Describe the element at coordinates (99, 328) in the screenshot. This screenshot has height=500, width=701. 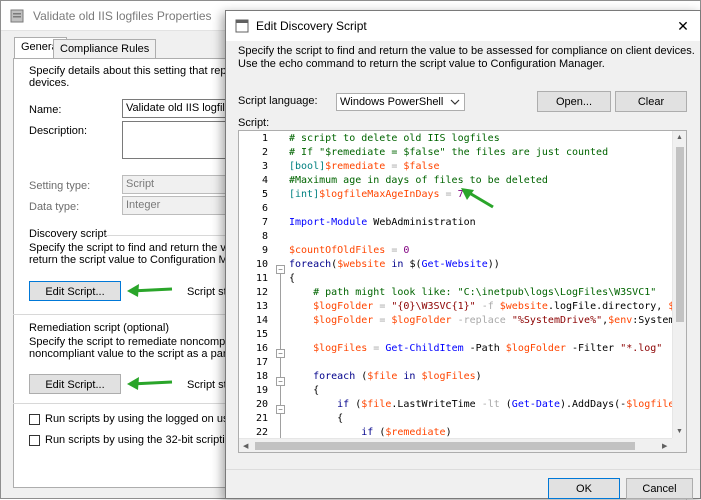
I see `remediation-script-heading: Remediation script (optional)` at that location.